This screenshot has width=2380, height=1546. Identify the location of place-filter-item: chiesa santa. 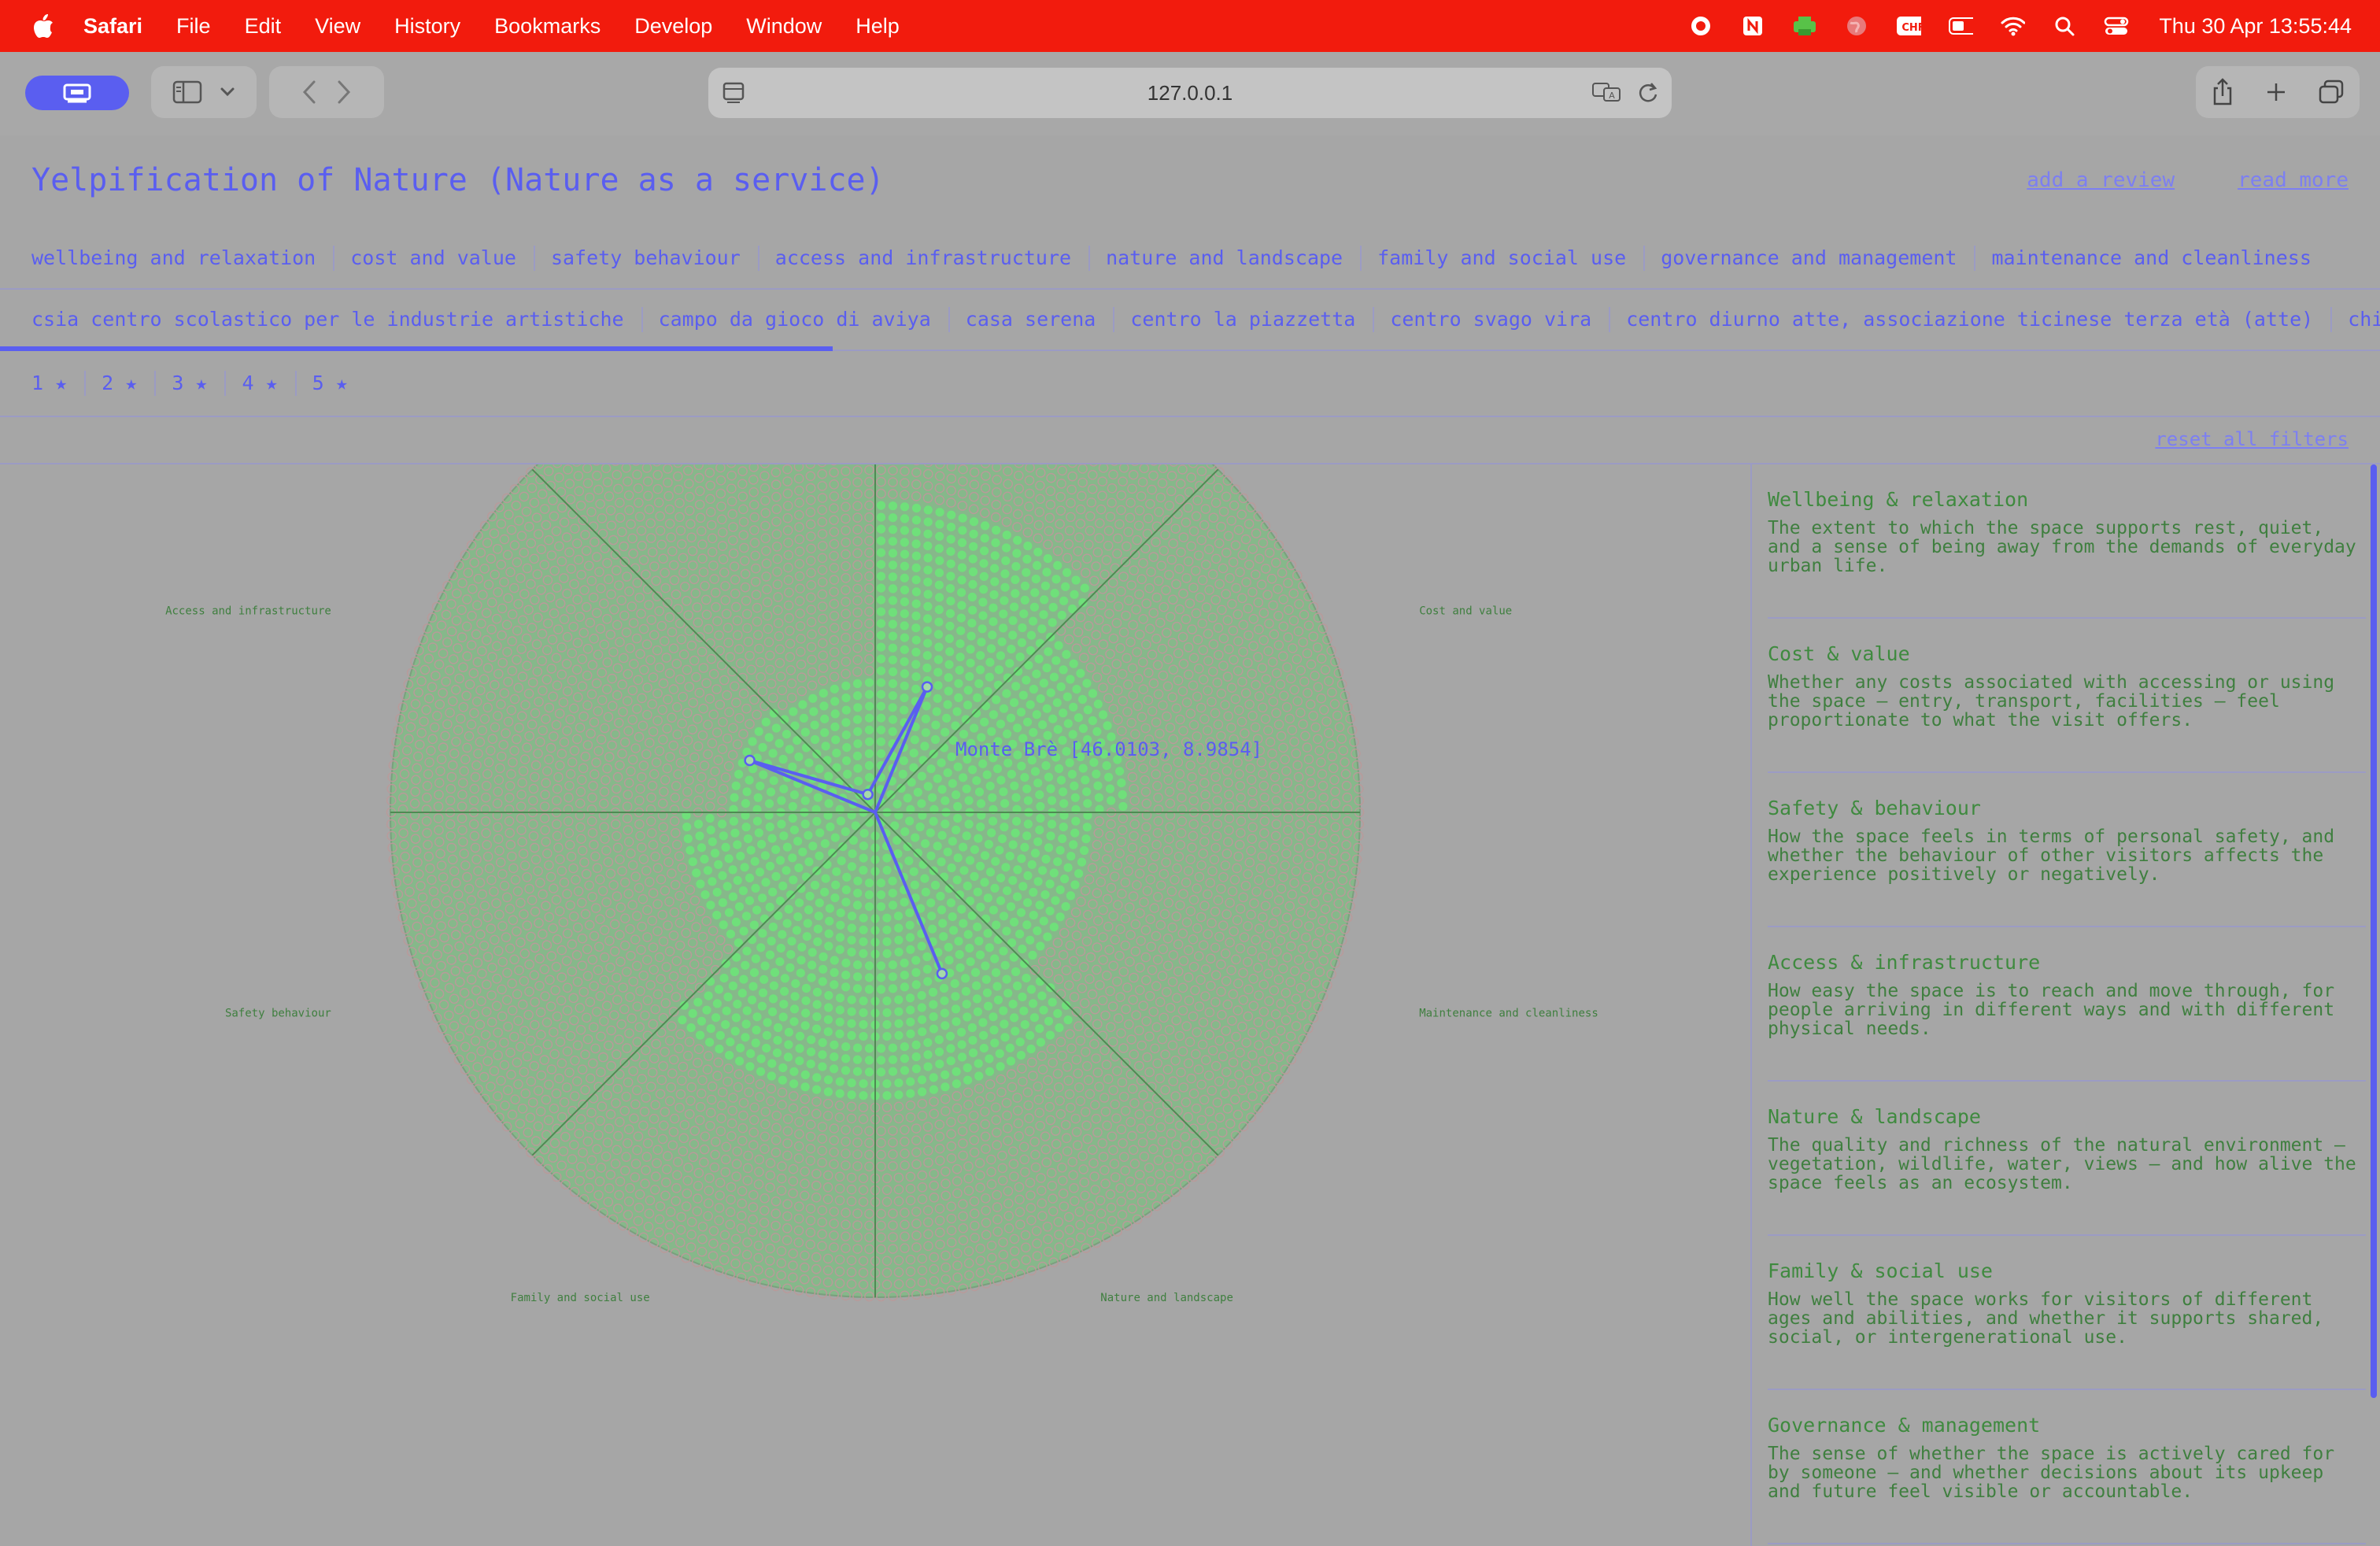
(2356, 319).